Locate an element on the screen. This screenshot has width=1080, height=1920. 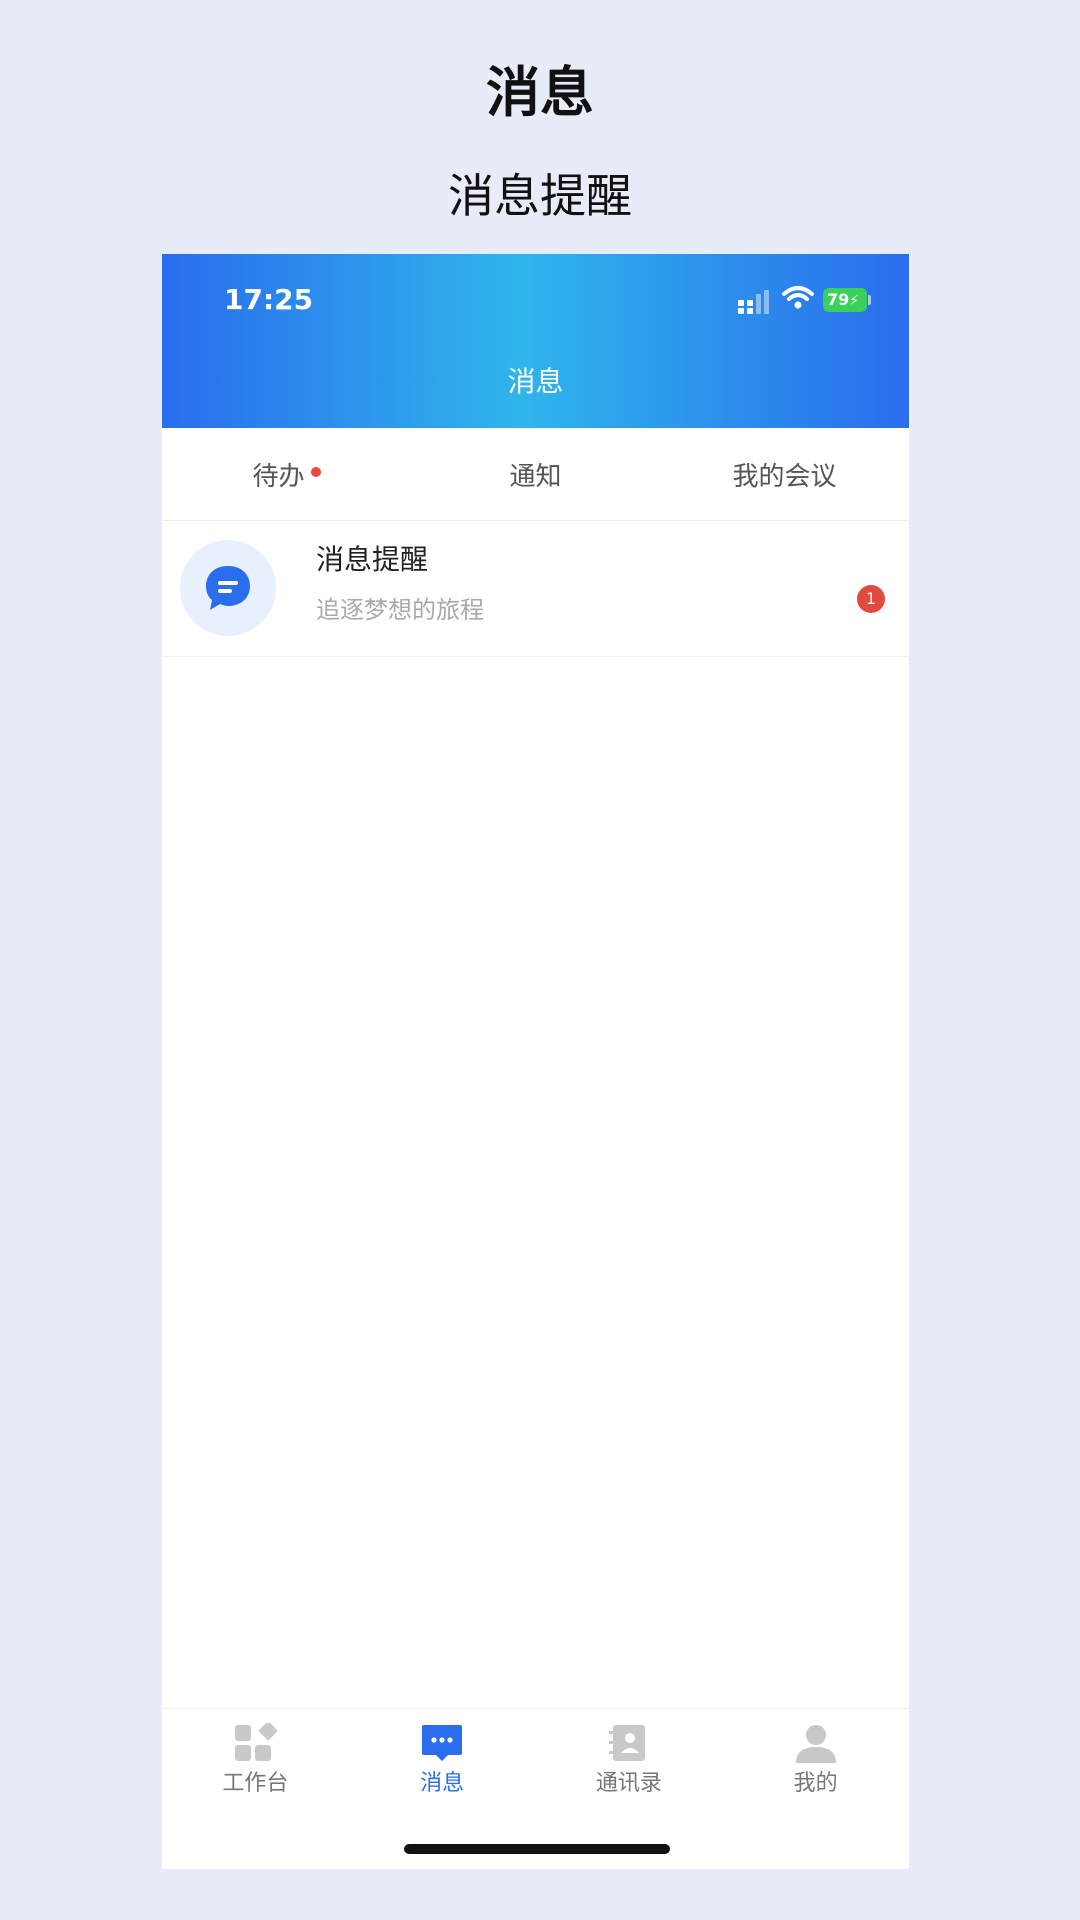
app-header: 17:25 79⚡ 消息 is located at coordinates (535, 341).